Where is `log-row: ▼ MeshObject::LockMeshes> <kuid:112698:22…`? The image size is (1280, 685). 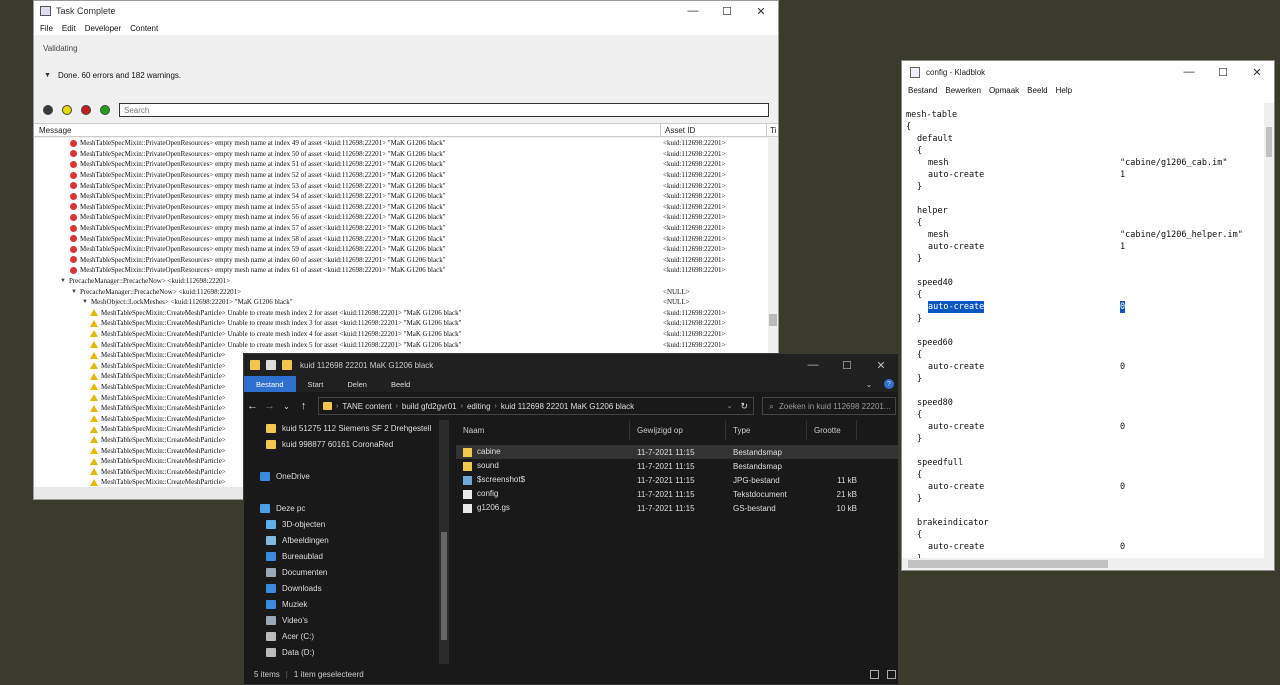 log-row: ▼ MeshObject::LockMeshes> <kuid:112698:22… is located at coordinates (406, 302).